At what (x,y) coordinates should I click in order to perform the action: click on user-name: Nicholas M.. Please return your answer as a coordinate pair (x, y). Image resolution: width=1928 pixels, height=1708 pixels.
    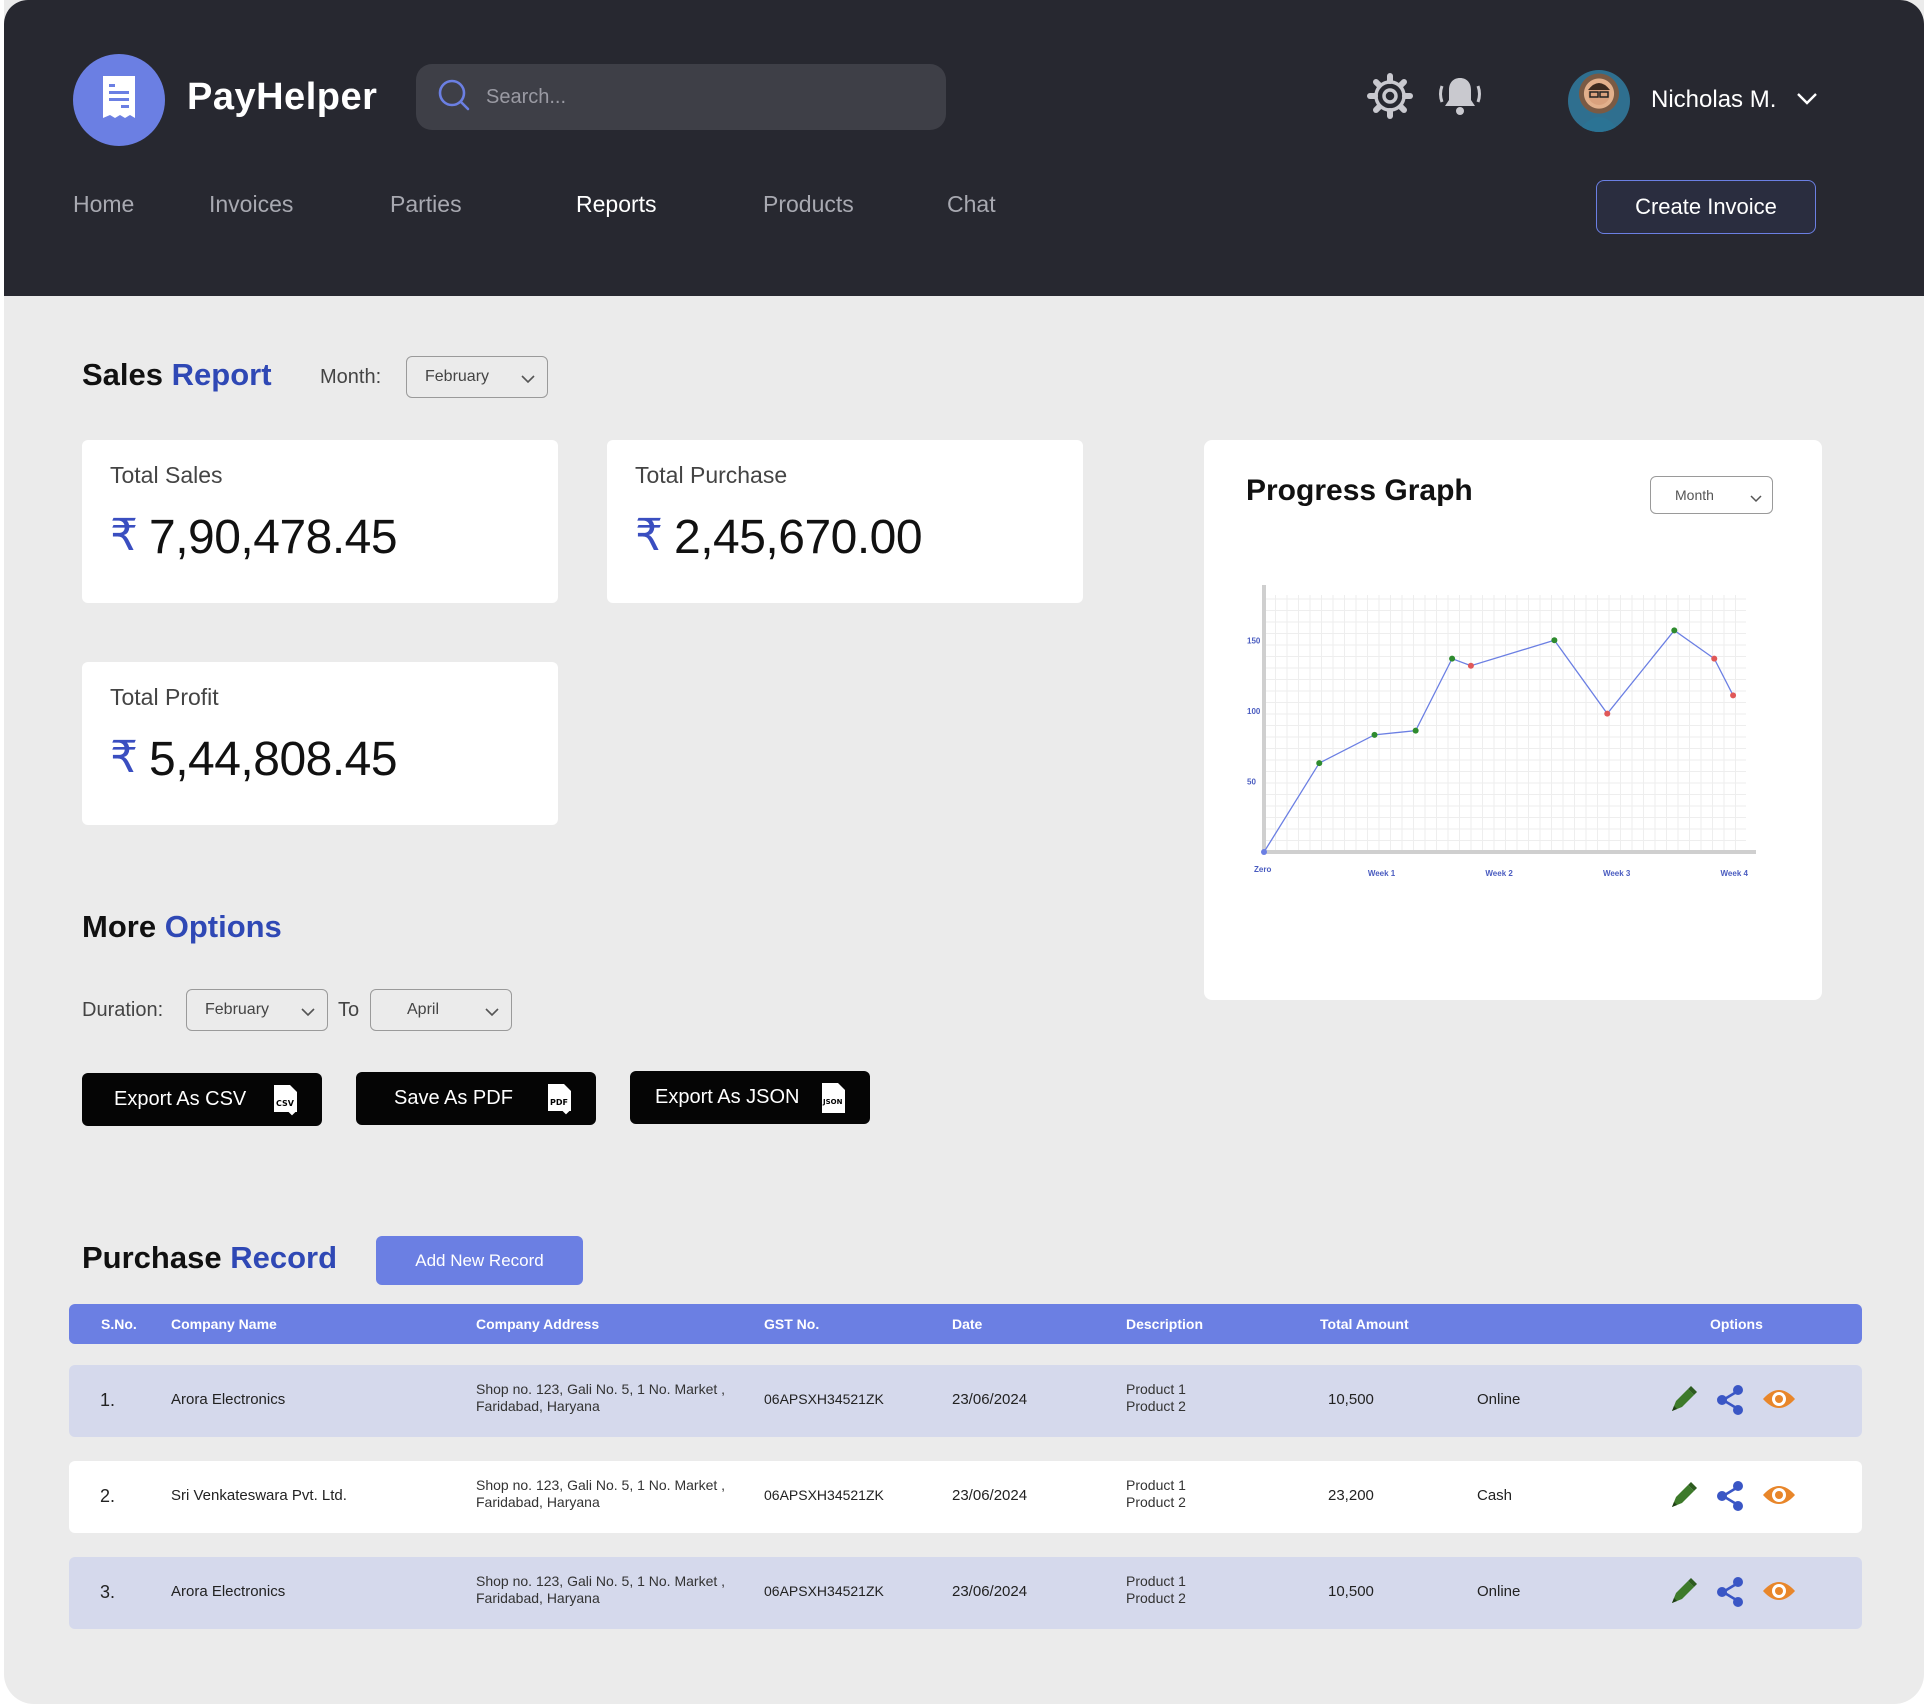
    Looking at the image, I should click on (1713, 100).